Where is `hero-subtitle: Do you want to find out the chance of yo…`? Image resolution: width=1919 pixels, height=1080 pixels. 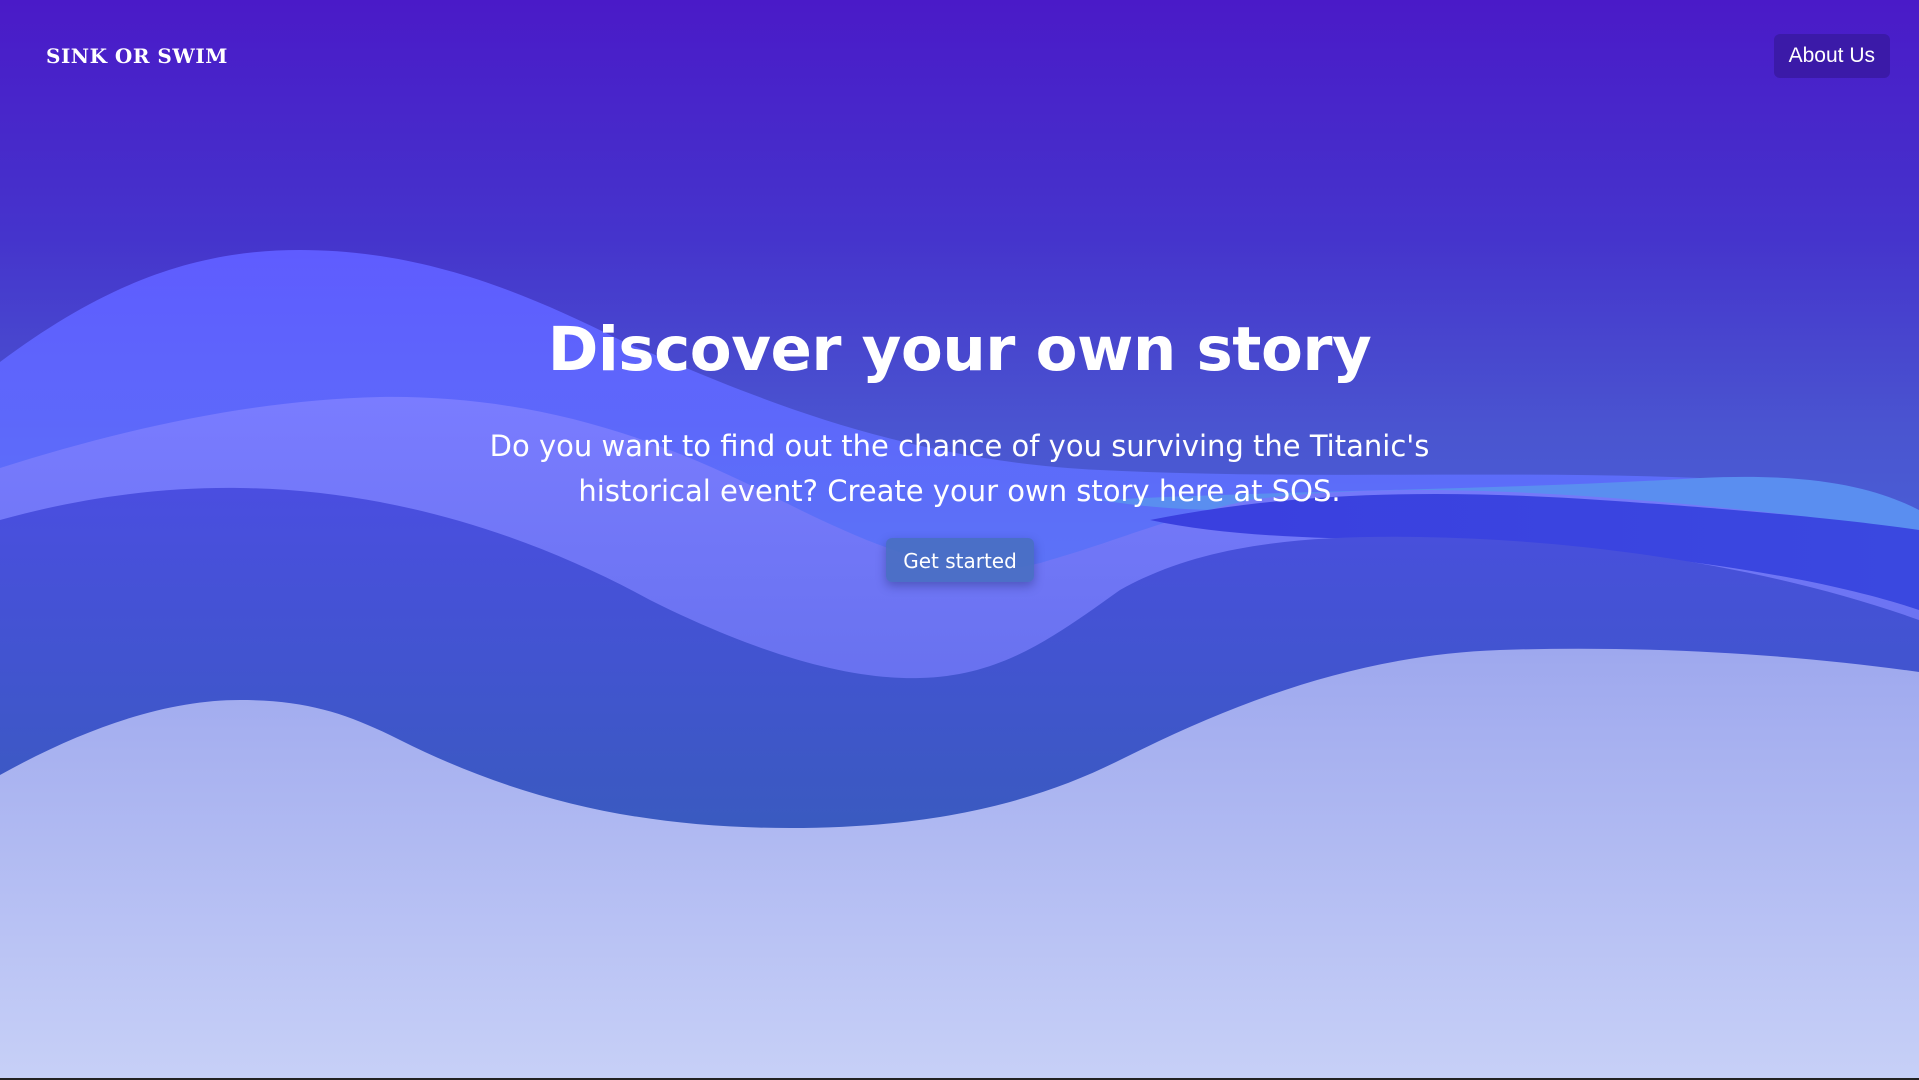
hero-subtitle: Do you want to find out the chance of yo… is located at coordinates (959, 468).